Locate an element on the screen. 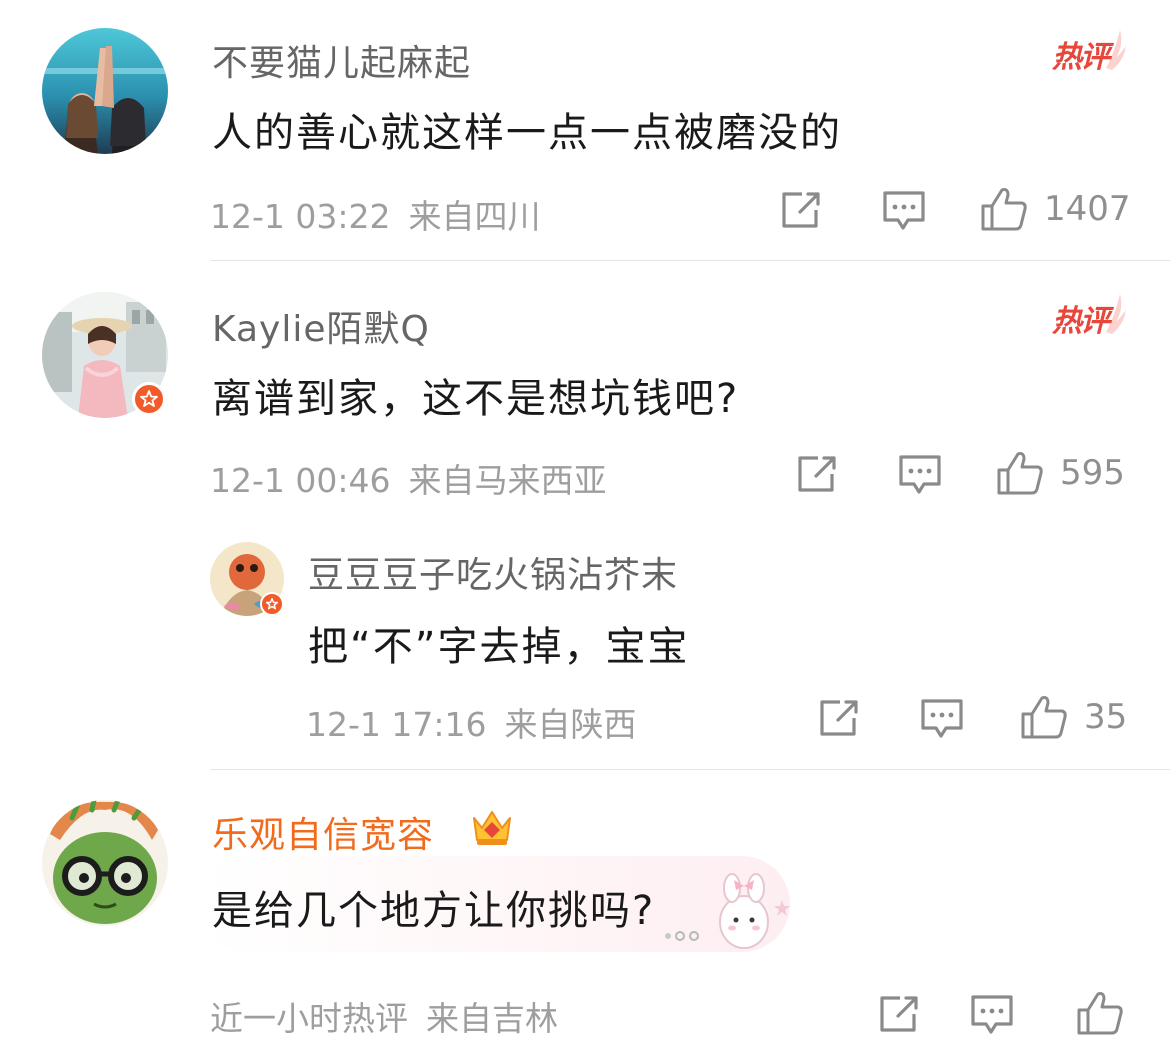 Image resolution: width=1170 pixels, height=1052 pixels. divider is located at coordinates (690, 260).